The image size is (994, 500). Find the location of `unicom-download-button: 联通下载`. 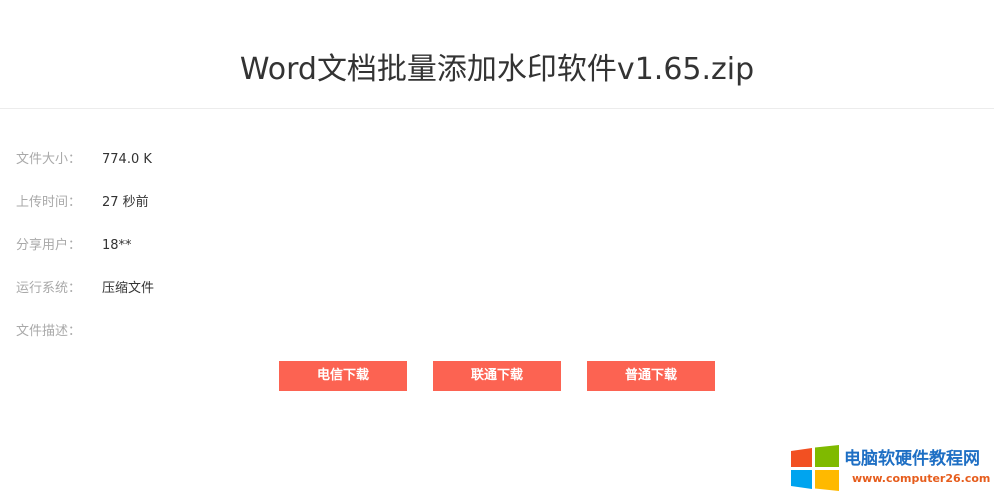

unicom-download-button: 联通下载 is located at coordinates (497, 376).